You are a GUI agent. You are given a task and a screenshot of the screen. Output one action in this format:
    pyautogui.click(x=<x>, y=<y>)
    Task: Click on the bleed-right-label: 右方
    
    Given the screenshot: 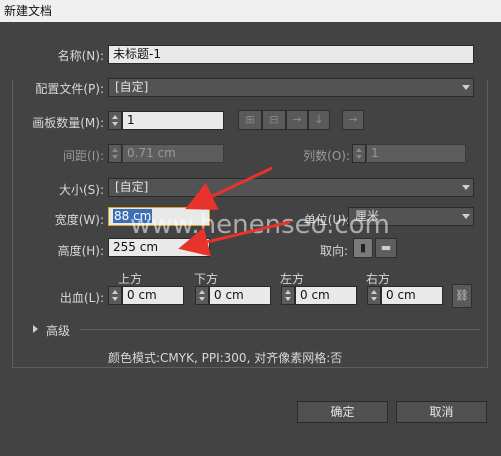 What is the action you would take?
    pyautogui.click(x=378, y=279)
    